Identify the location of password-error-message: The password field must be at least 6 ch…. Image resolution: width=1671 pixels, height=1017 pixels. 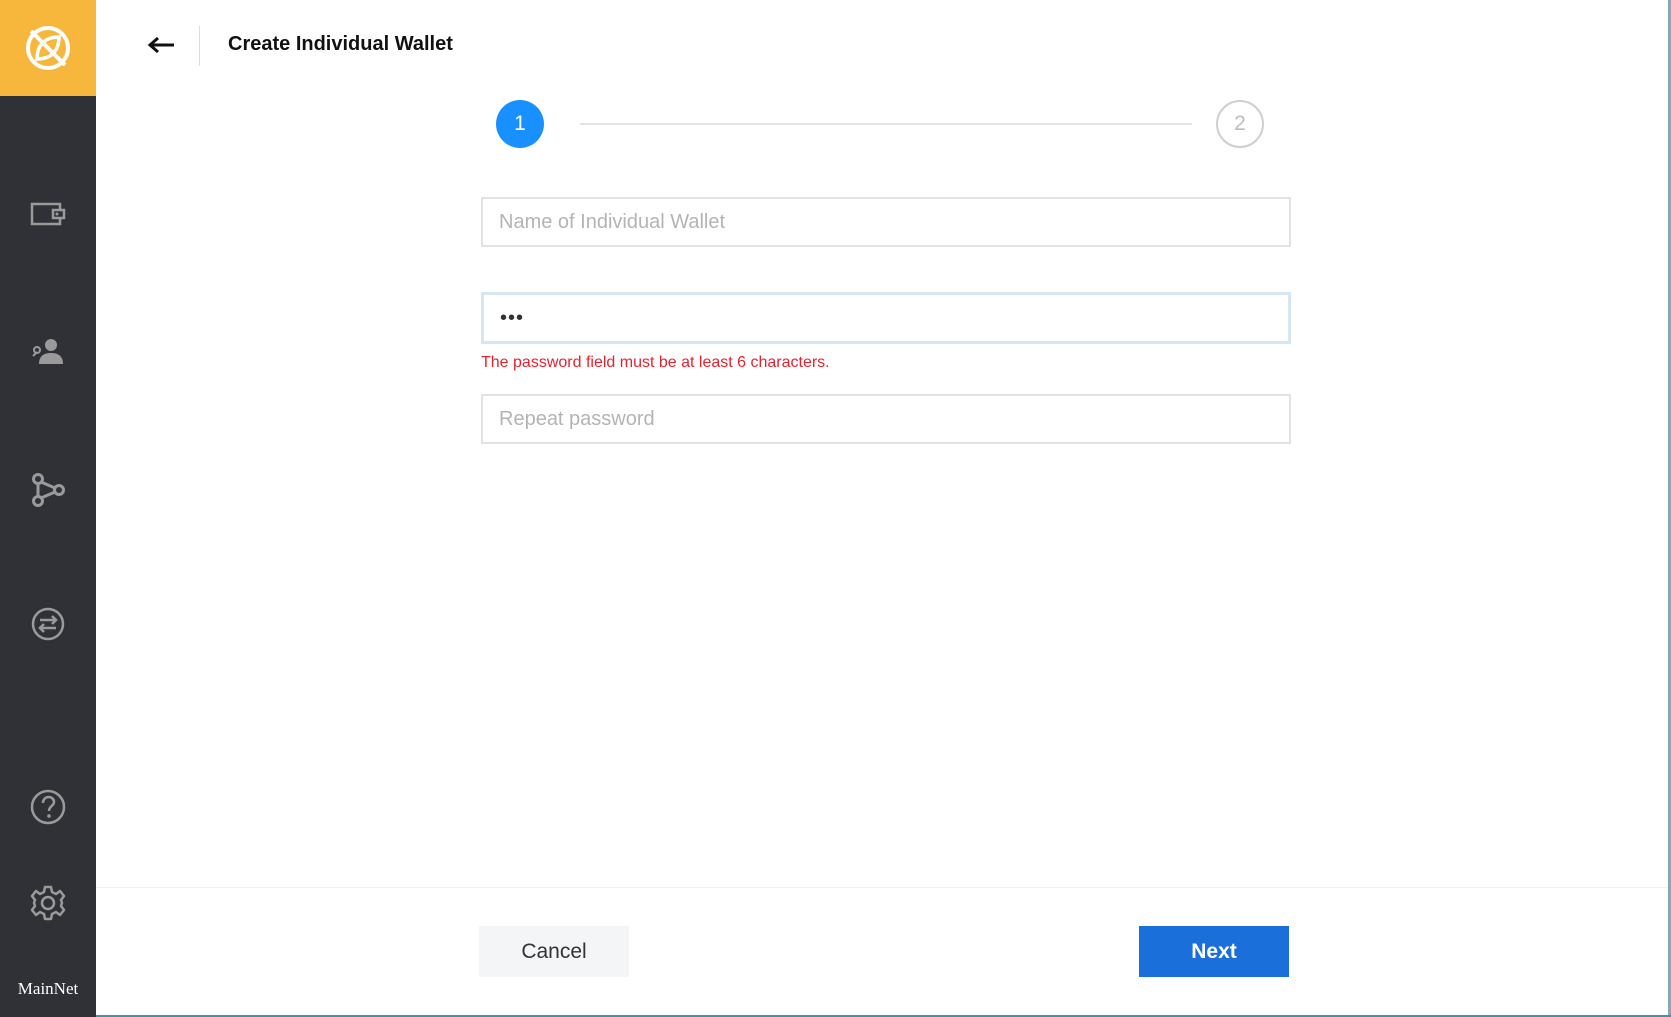
(655, 362).